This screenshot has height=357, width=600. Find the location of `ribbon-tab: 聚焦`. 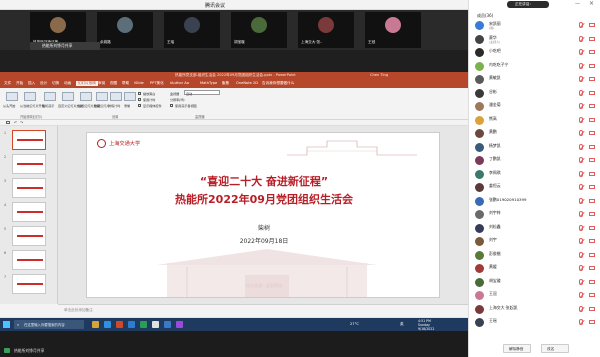

ribbon-tab: 聚焦 is located at coordinates (225, 83).